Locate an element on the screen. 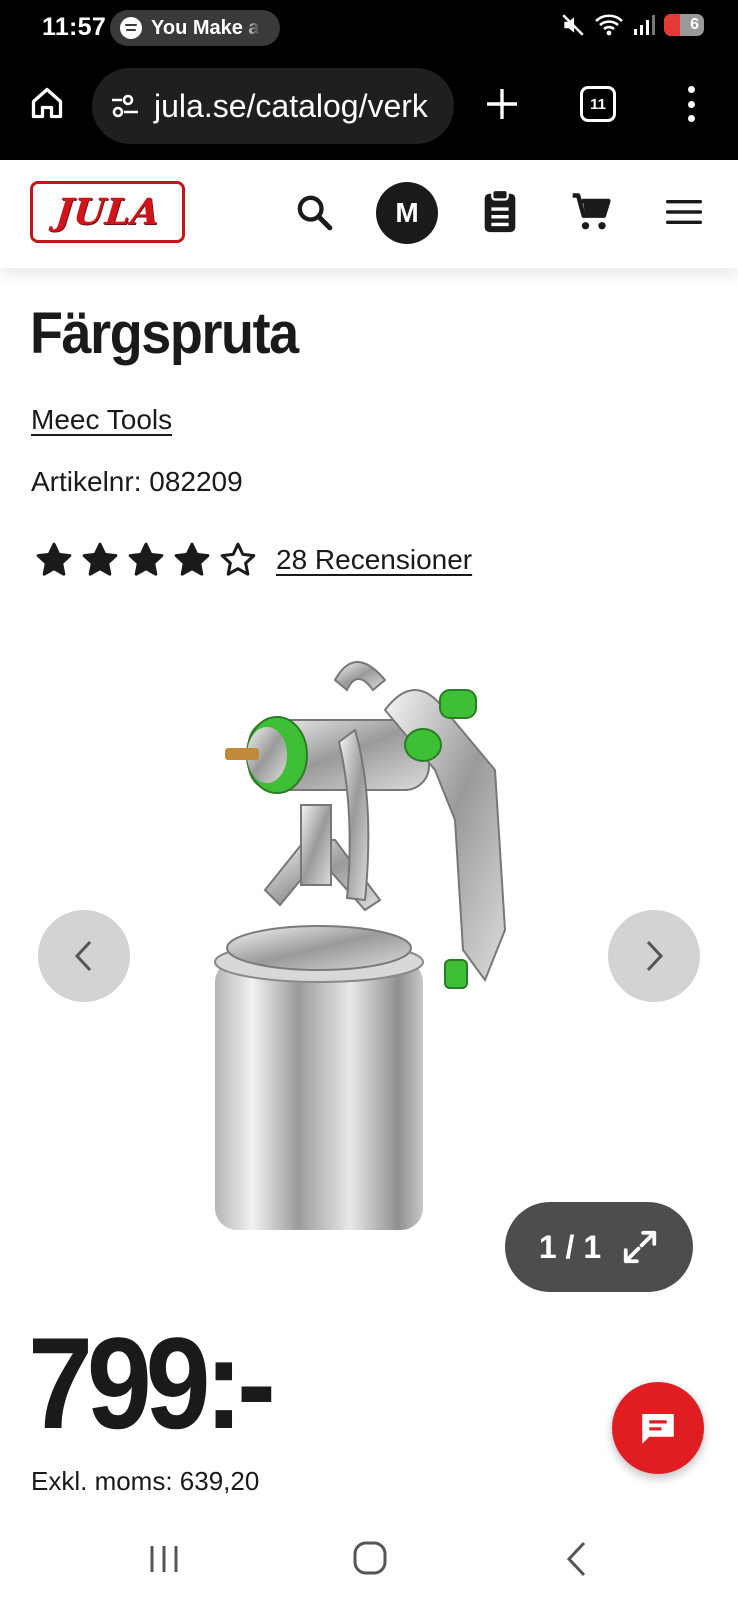 This screenshot has width=738, height=1600. spray-gun-image is located at coordinates (360, 945).